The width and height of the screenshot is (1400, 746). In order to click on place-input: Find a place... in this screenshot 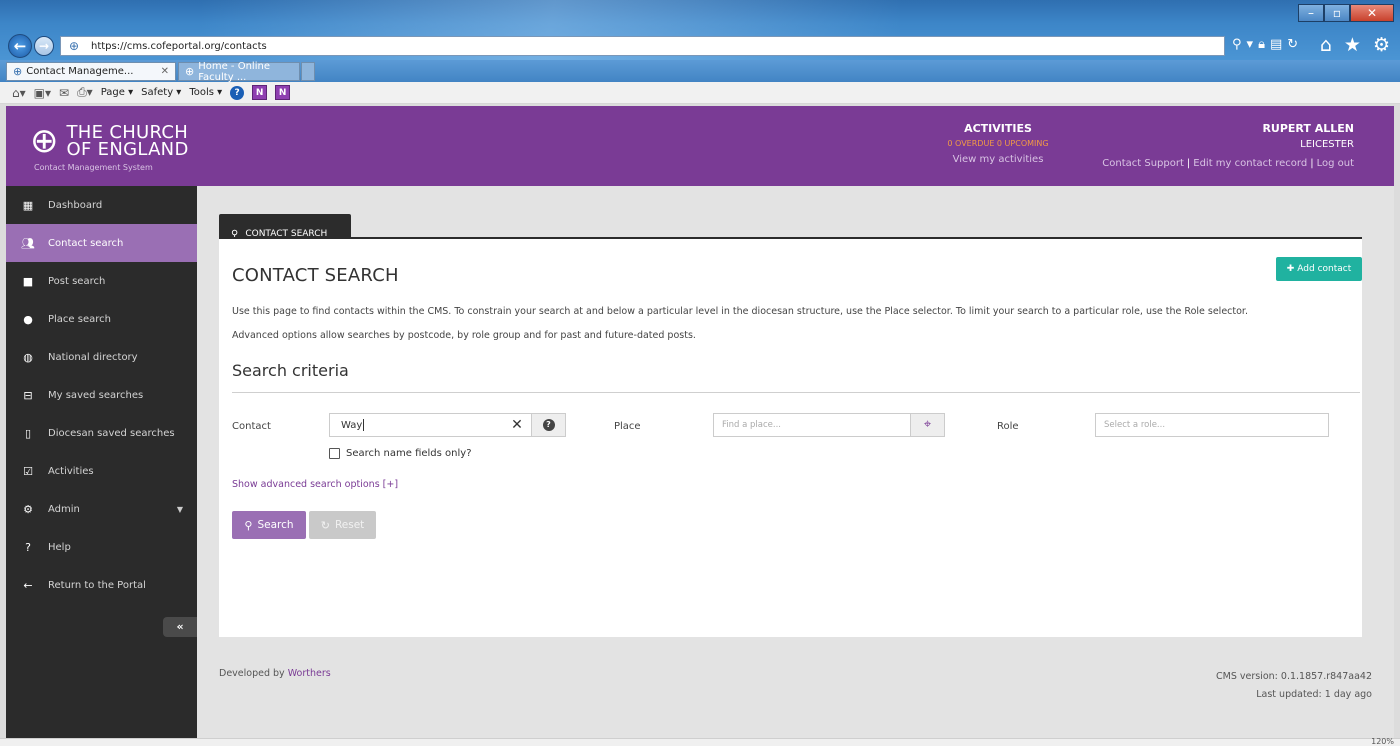, I will do `click(812, 425)`.